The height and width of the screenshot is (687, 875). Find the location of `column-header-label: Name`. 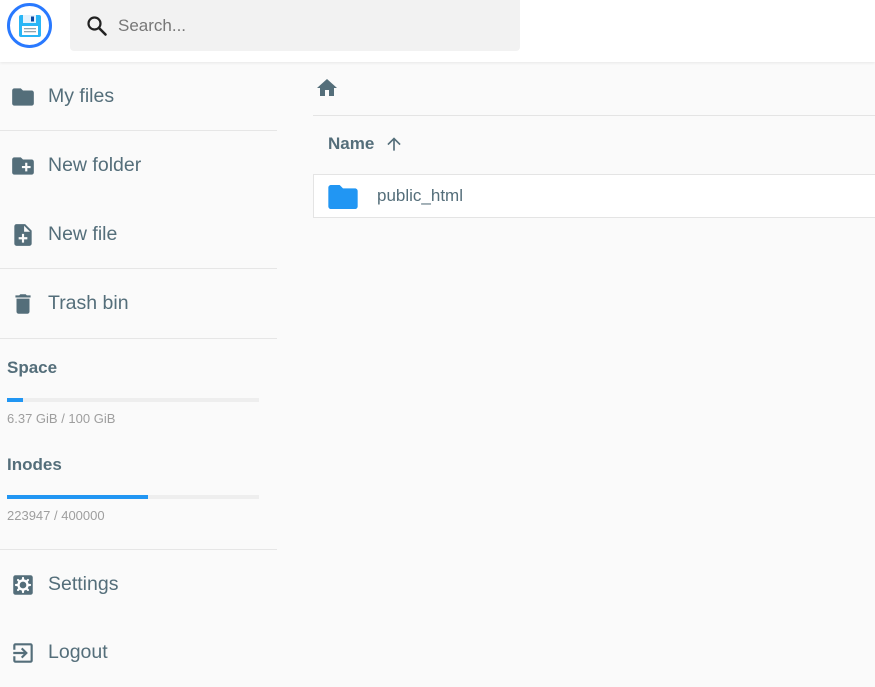

column-header-label: Name is located at coordinates (351, 143).